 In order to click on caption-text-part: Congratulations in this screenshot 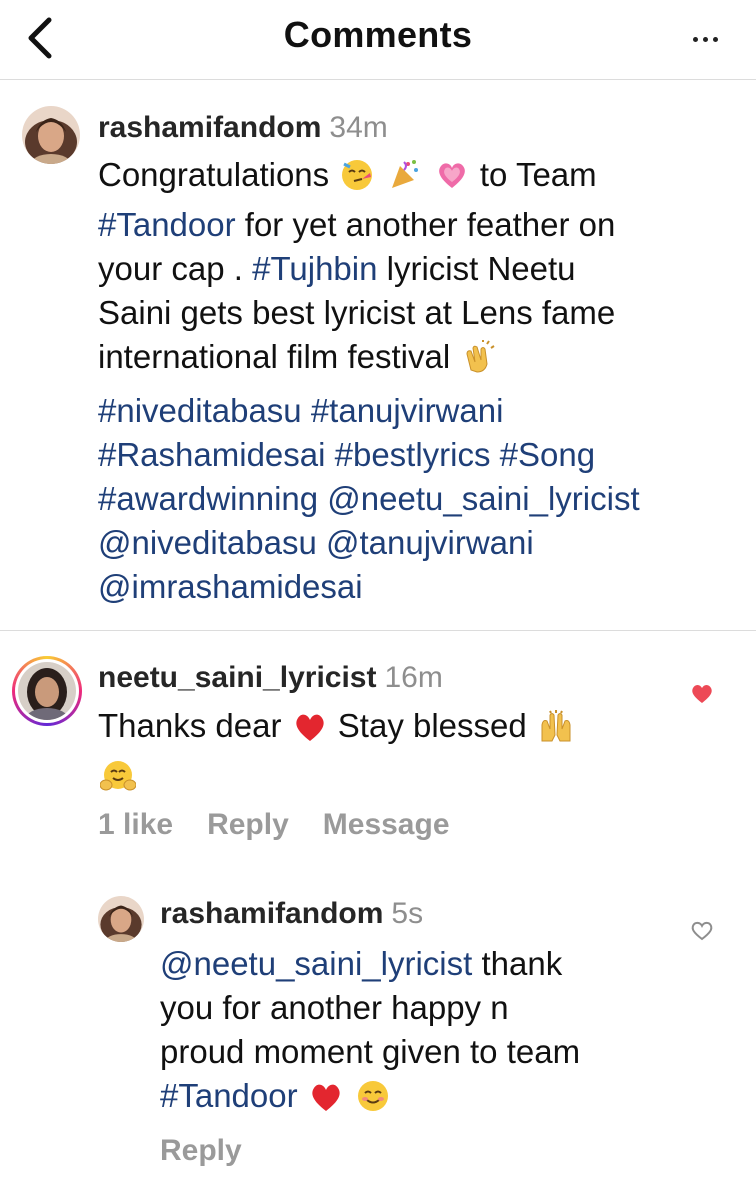, I will do `click(214, 174)`.